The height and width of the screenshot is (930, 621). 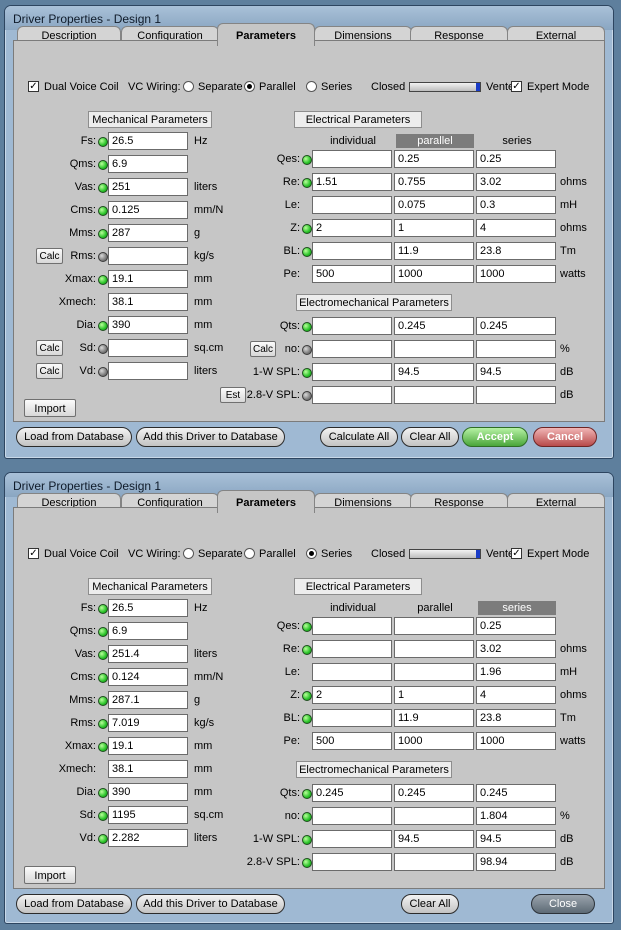 I want to click on mech-value-input: 0.124, so click(x=148, y=677).